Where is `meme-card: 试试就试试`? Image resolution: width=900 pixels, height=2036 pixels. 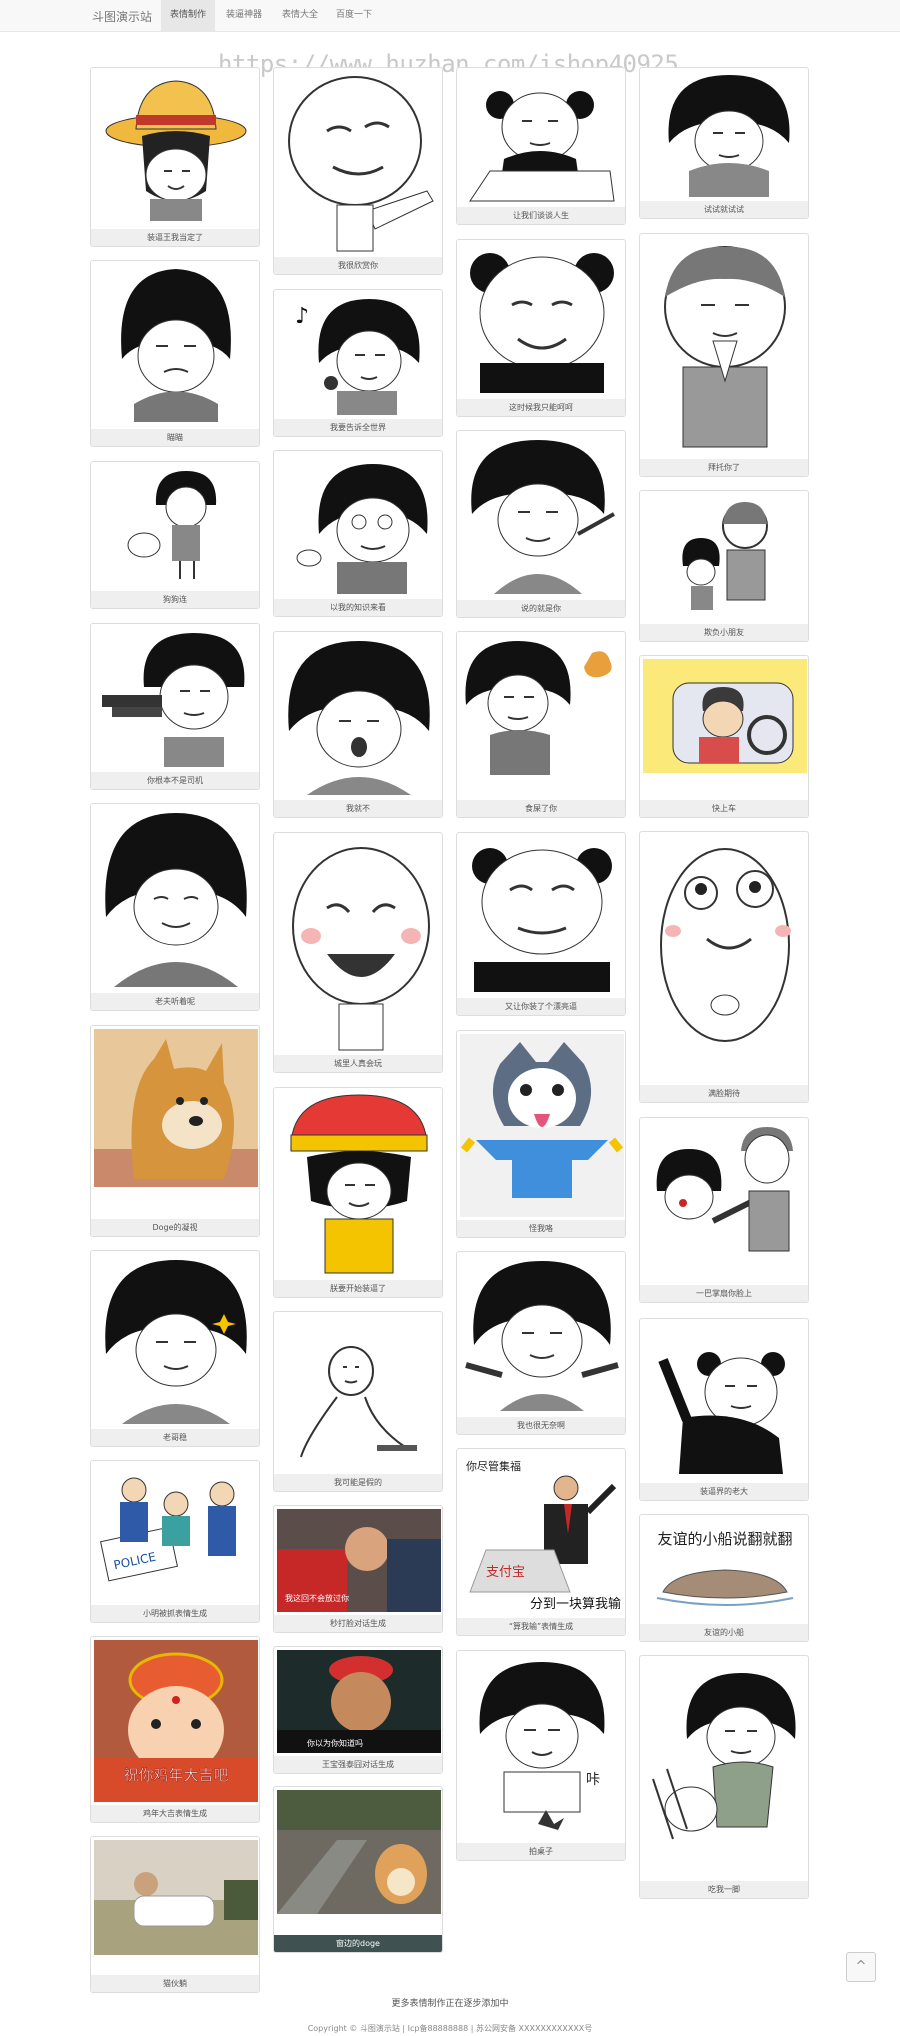 meme-card: 试试就试试 is located at coordinates (724, 143).